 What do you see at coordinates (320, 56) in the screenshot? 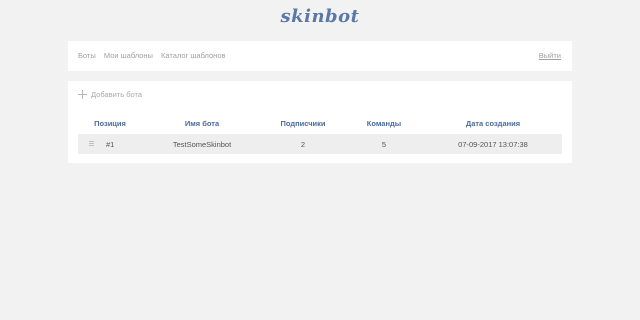
I see `top-navbar: Боты Мои шаблоны Каталог шаблонов Выйти` at bounding box center [320, 56].